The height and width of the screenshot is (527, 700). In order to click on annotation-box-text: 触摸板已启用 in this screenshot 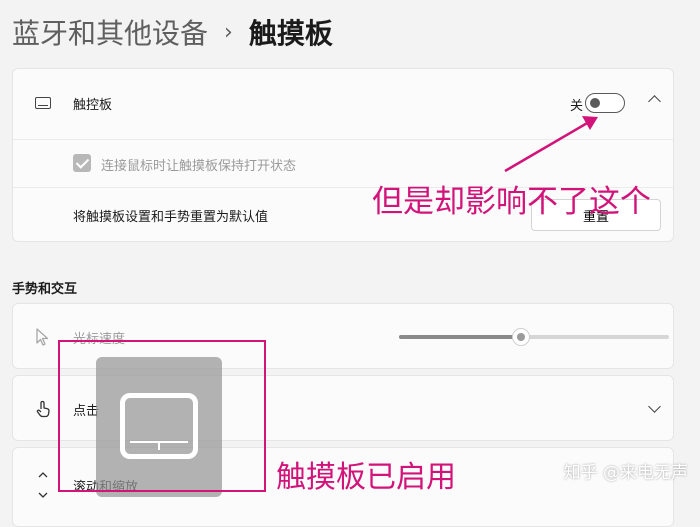, I will do `click(366, 477)`.